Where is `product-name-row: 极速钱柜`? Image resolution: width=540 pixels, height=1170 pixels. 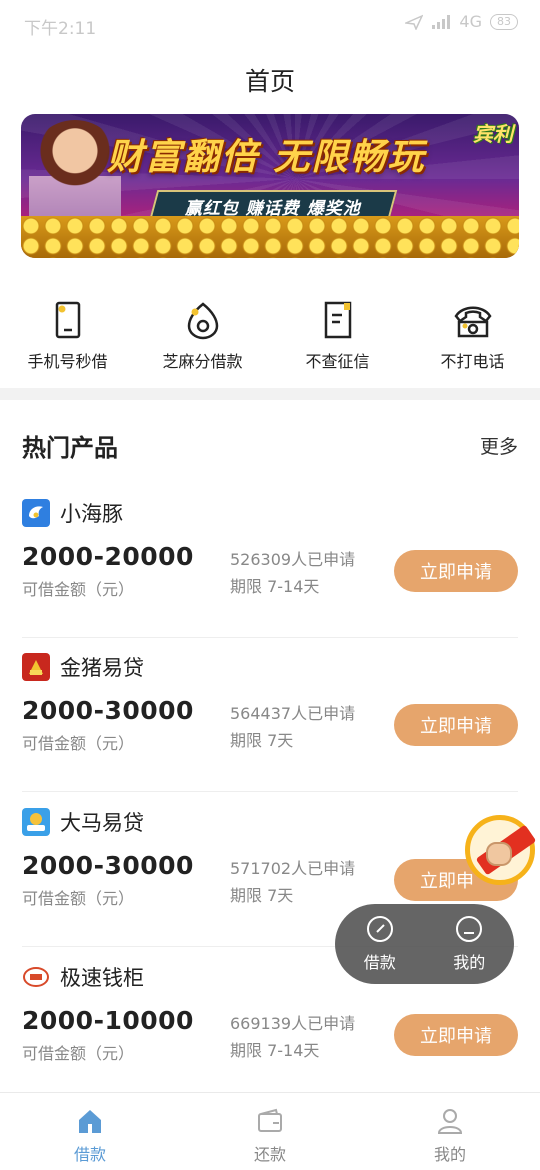
product-name-row: 极速钱柜 is located at coordinates (83, 977).